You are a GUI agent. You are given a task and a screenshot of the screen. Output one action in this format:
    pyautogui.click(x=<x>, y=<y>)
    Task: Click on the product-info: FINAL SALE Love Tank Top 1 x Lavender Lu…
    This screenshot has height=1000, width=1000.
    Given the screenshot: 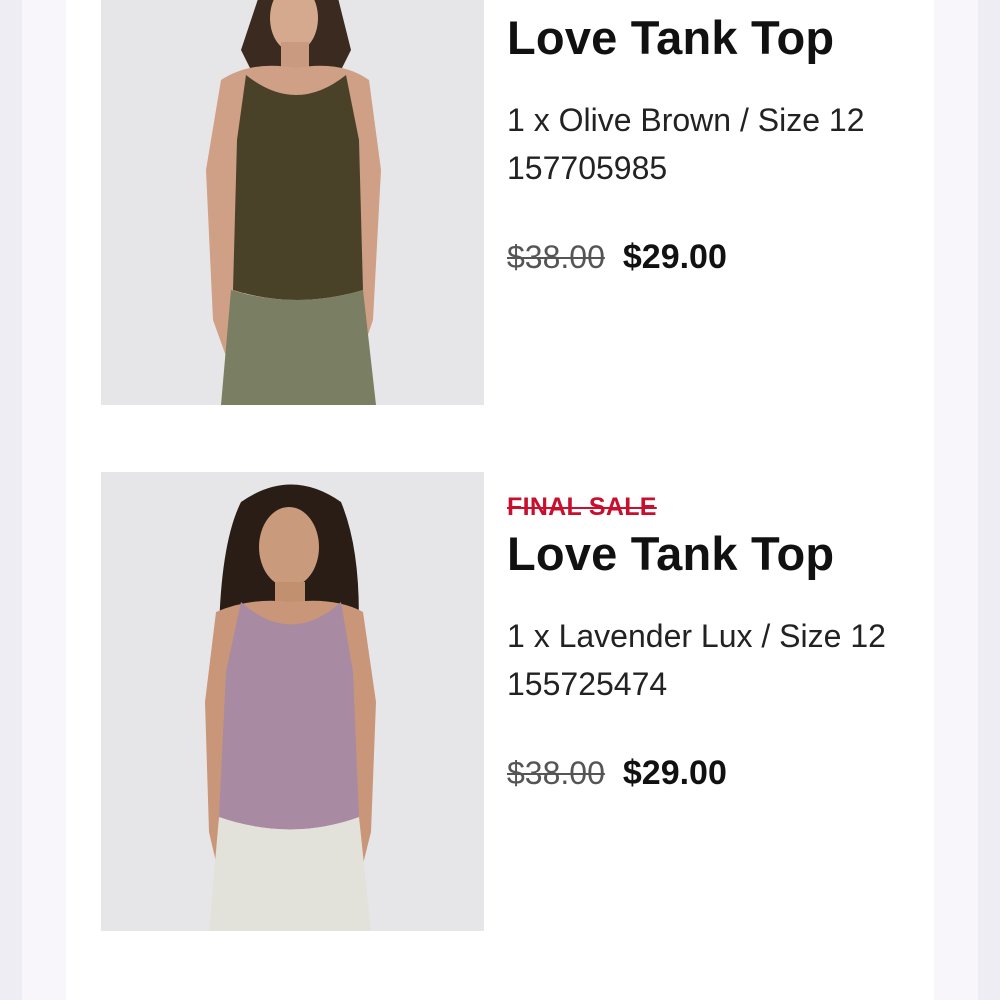 What is the action you would take?
    pyautogui.click(x=697, y=642)
    